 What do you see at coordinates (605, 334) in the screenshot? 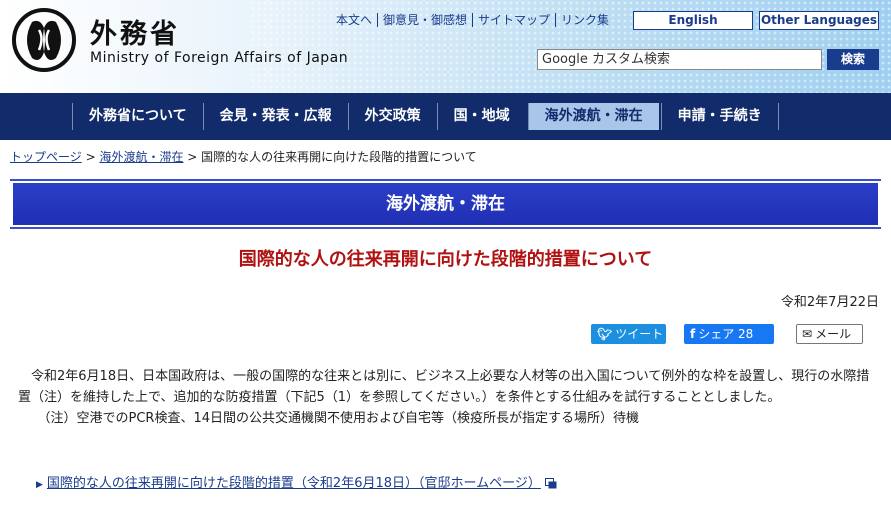
I see `twitter-bird-icon: 🐦︎` at bounding box center [605, 334].